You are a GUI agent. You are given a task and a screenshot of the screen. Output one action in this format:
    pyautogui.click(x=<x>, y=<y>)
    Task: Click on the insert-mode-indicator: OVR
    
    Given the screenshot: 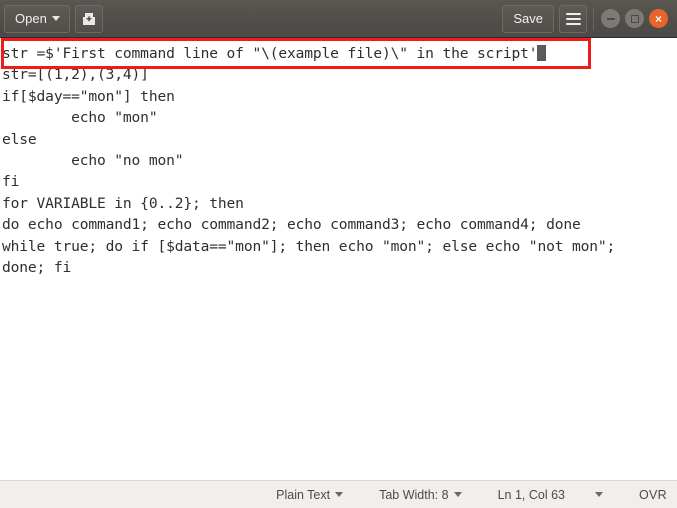 What is the action you would take?
    pyautogui.click(x=653, y=495)
    